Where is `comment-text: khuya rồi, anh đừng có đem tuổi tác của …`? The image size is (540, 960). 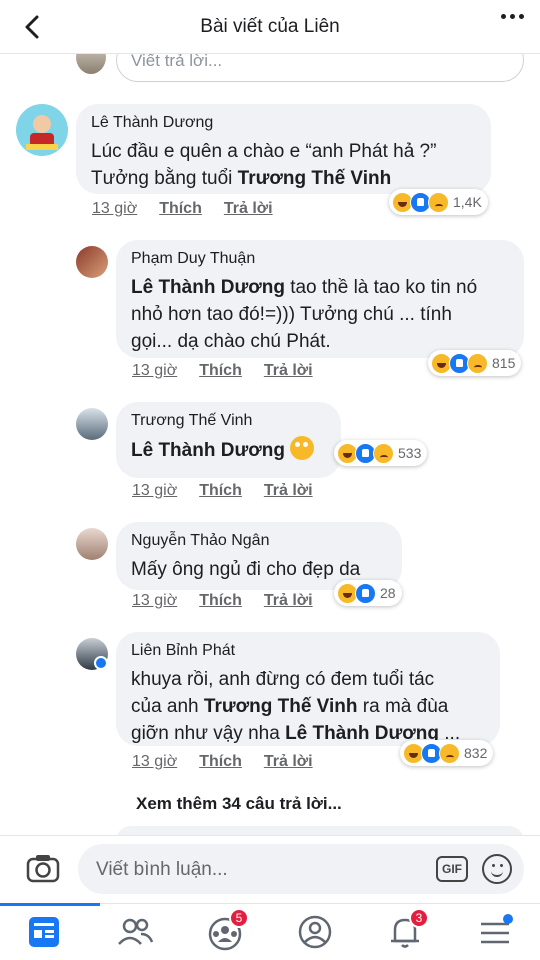 comment-text: khuya rồi, anh đừng có đem tuổi tác của … is located at coordinates (296, 706).